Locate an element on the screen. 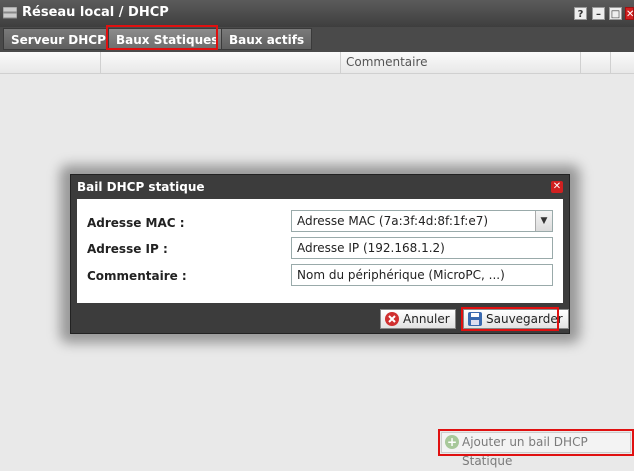 This screenshot has width=634, height=471. maximize-button: □ is located at coordinates (615, 13).